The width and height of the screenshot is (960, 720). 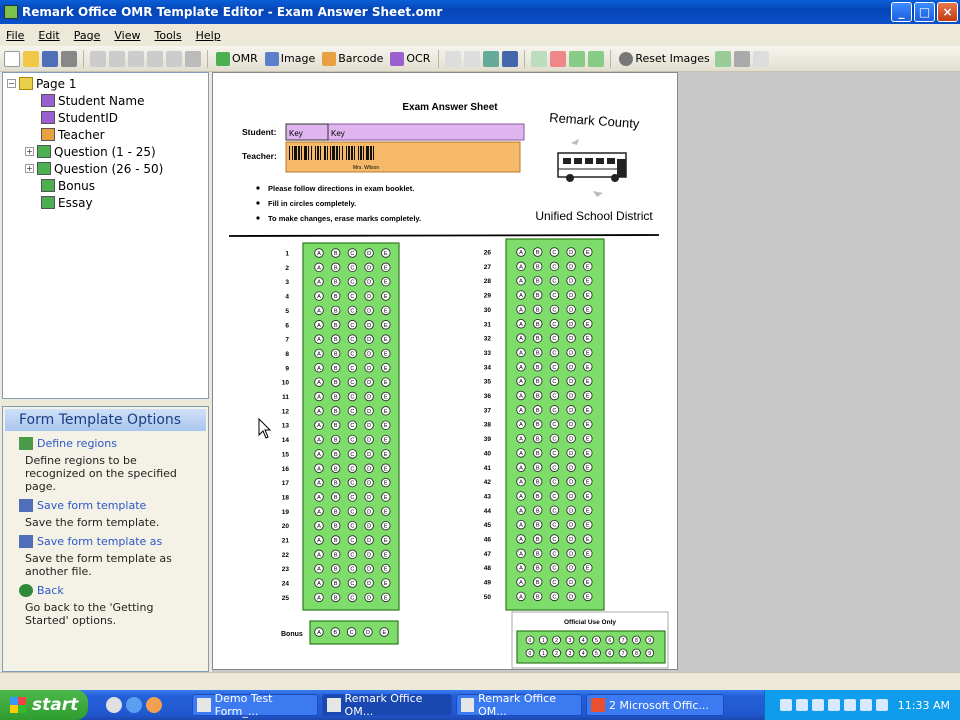 I want to click on tray-update-icon, so click(x=833, y=705).